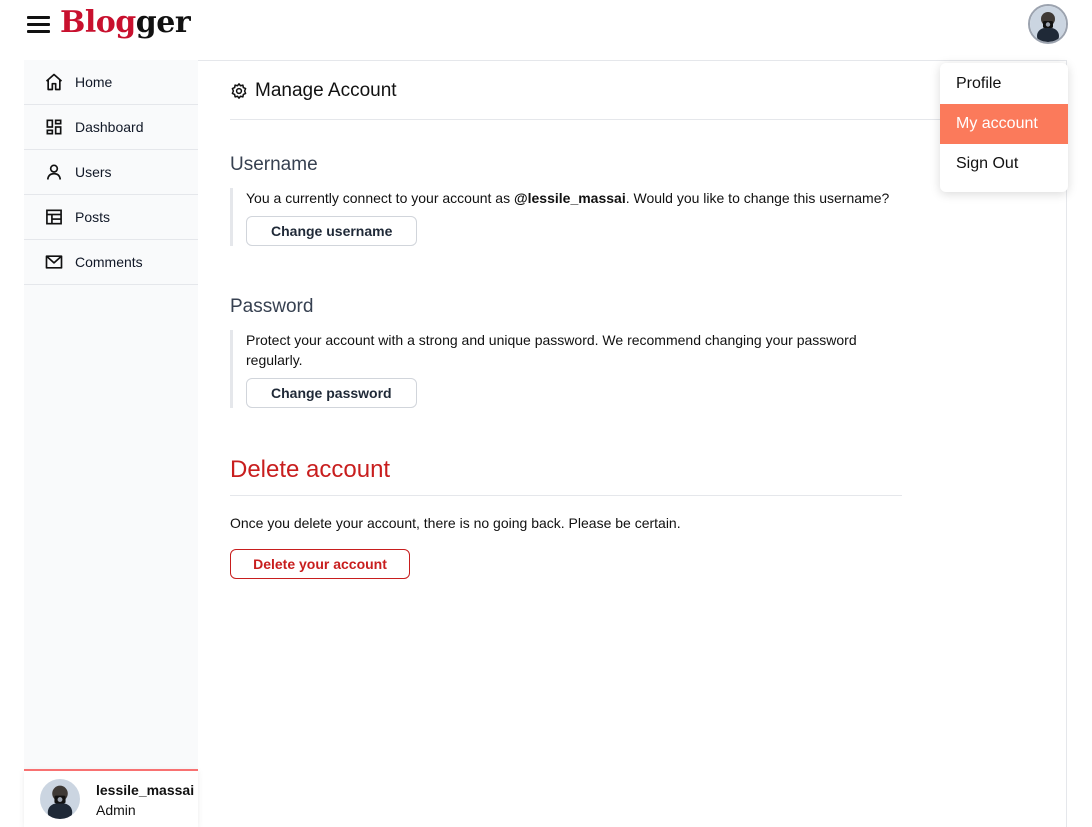 The width and height of the screenshot is (1092, 827). I want to click on username-heading: Username, so click(274, 164).